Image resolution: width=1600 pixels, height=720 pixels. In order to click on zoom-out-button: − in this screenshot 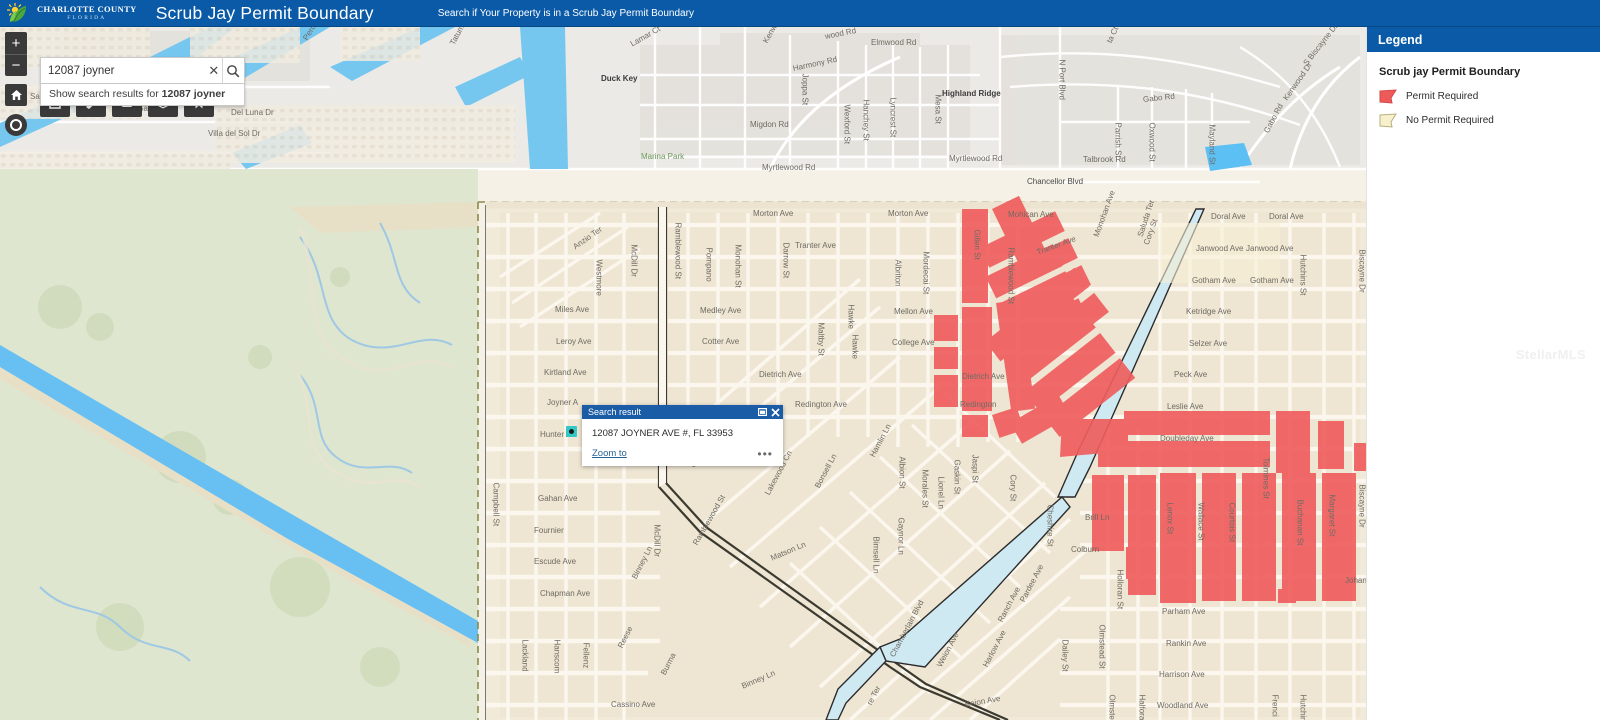, I will do `click(16, 65)`.